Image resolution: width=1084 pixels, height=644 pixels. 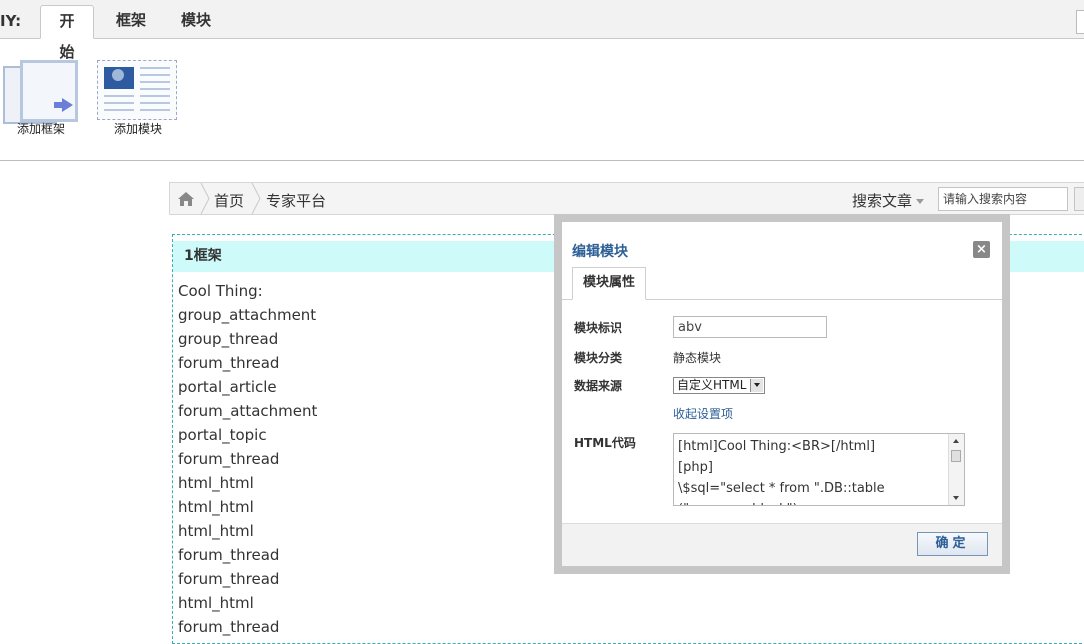 What do you see at coordinates (186, 199) in the screenshot?
I see `home-icon` at bounding box center [186, 199].